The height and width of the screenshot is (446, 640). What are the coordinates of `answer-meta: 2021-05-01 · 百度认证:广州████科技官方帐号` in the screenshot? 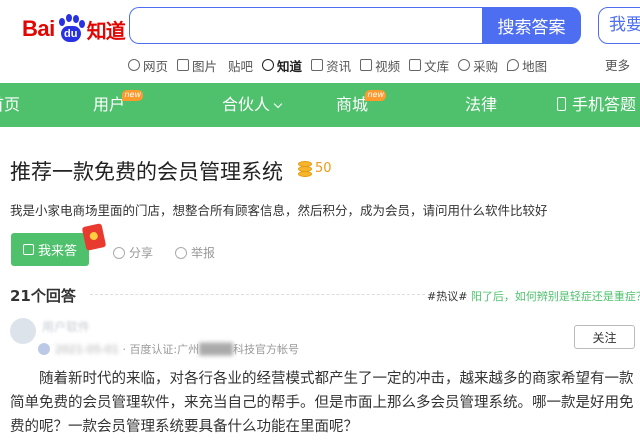 It's located at (177, 349).